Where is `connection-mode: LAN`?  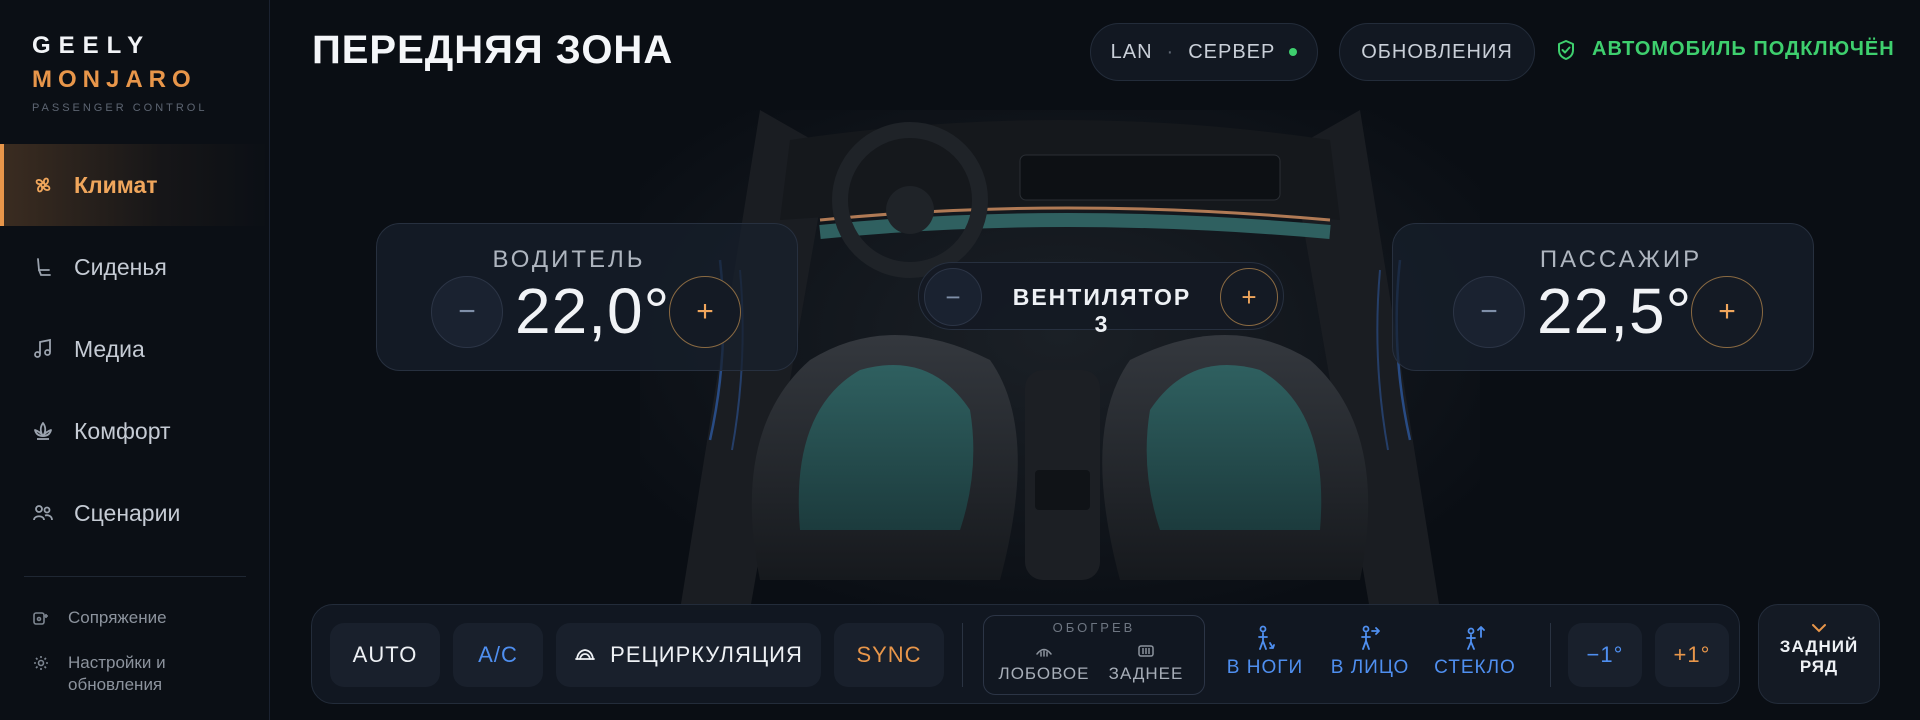
connection-mode: LAN is located at coordinates (1131, 51).